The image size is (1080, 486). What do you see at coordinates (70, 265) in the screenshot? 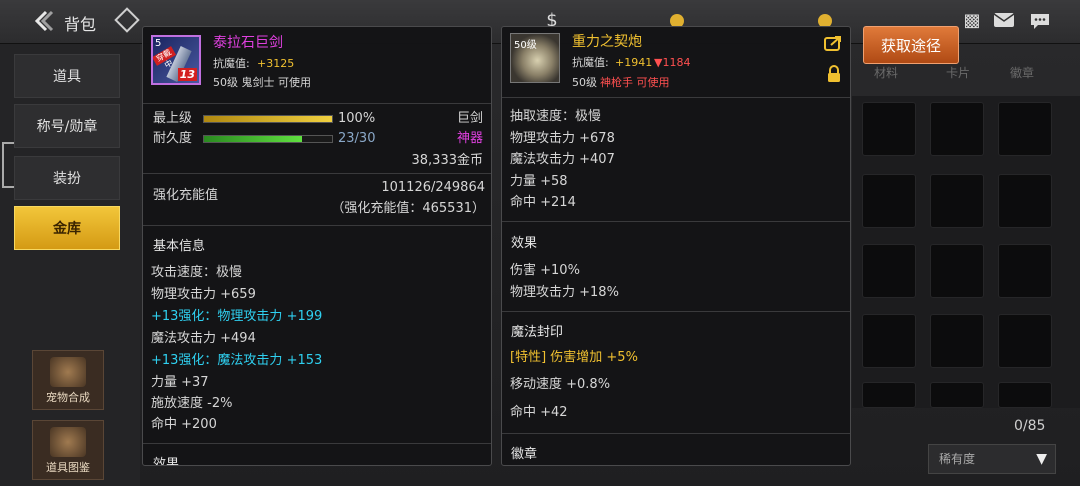
I see `left-menu: 道具 称号/勋章 装扮 金库 宠物合成 道具图鉴` at bounding box center [70, 265].